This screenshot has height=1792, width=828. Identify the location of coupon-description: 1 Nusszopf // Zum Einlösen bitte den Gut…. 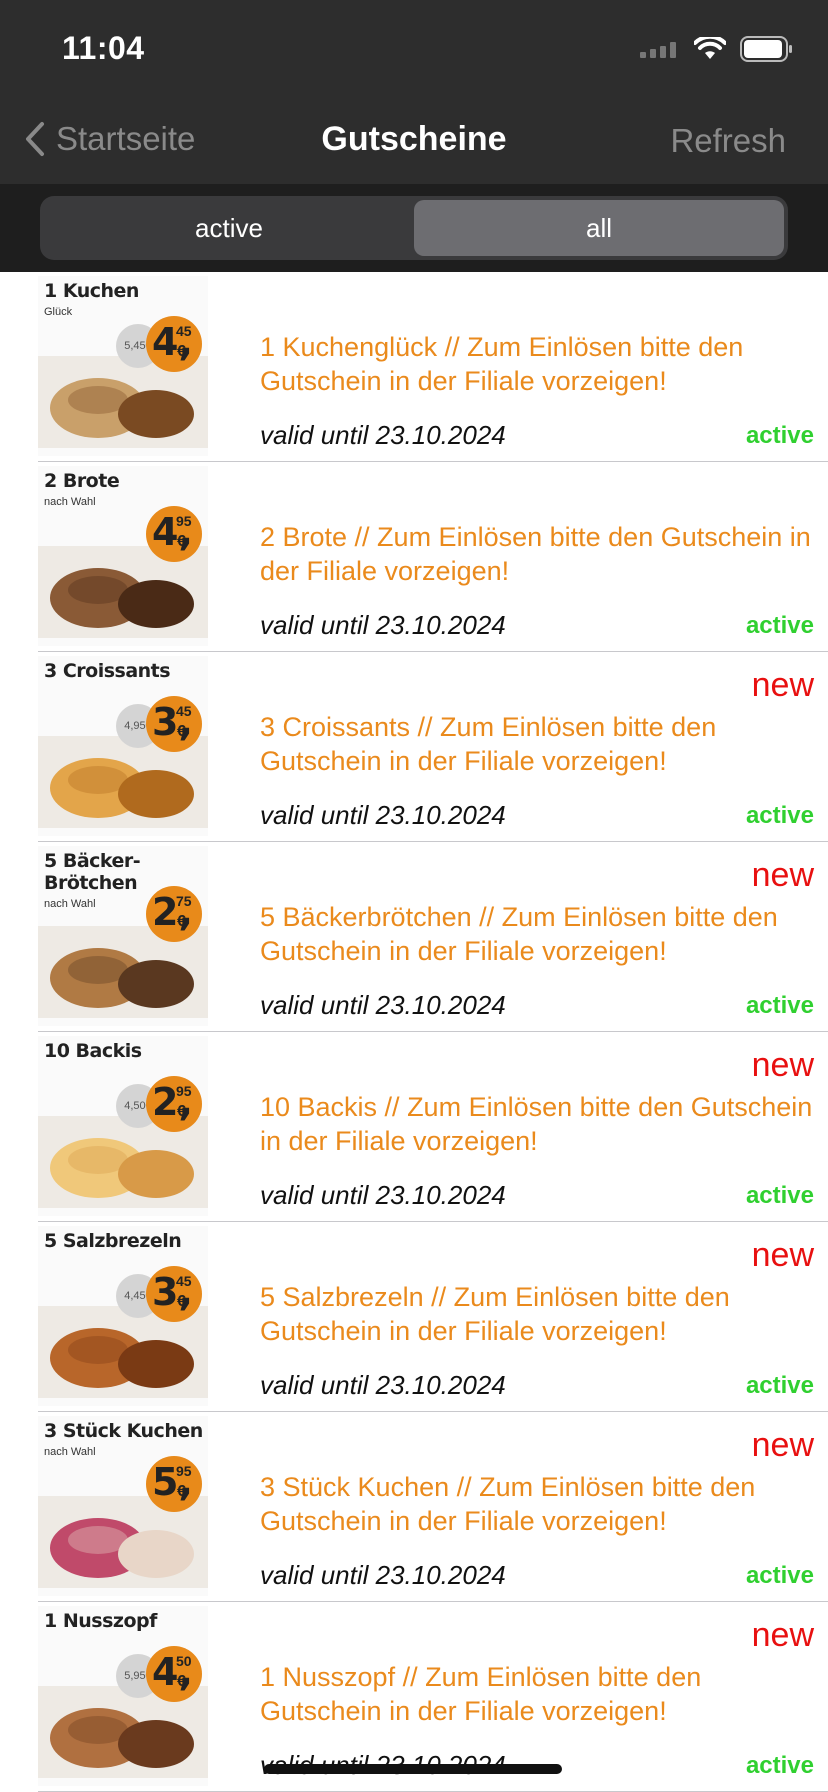
(481, 1694).